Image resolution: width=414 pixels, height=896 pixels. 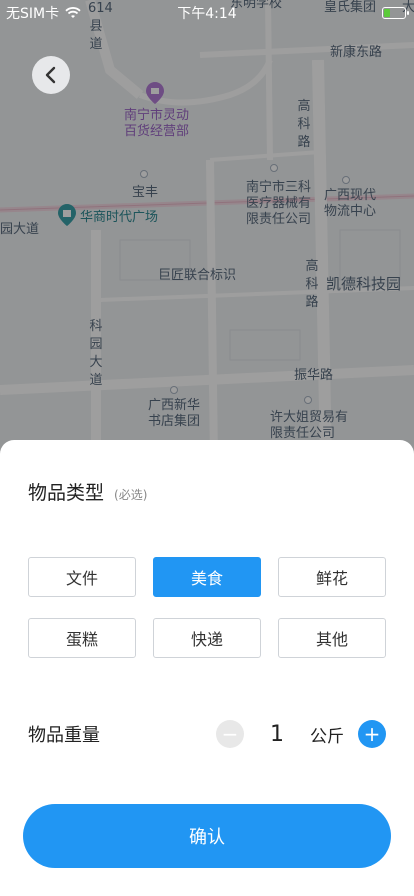 I want to click on option-express: 快递, so click(x=207, y=638).